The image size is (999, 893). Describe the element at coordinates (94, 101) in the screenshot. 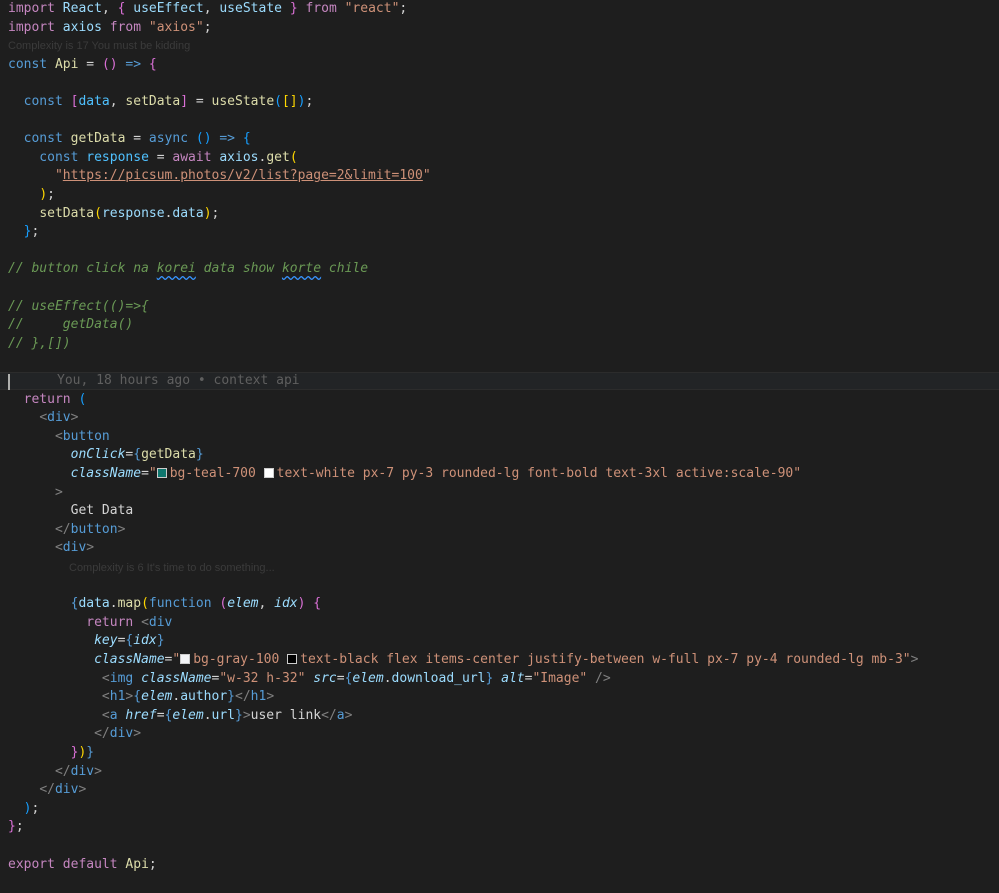

I see `code-token: data` at that location.